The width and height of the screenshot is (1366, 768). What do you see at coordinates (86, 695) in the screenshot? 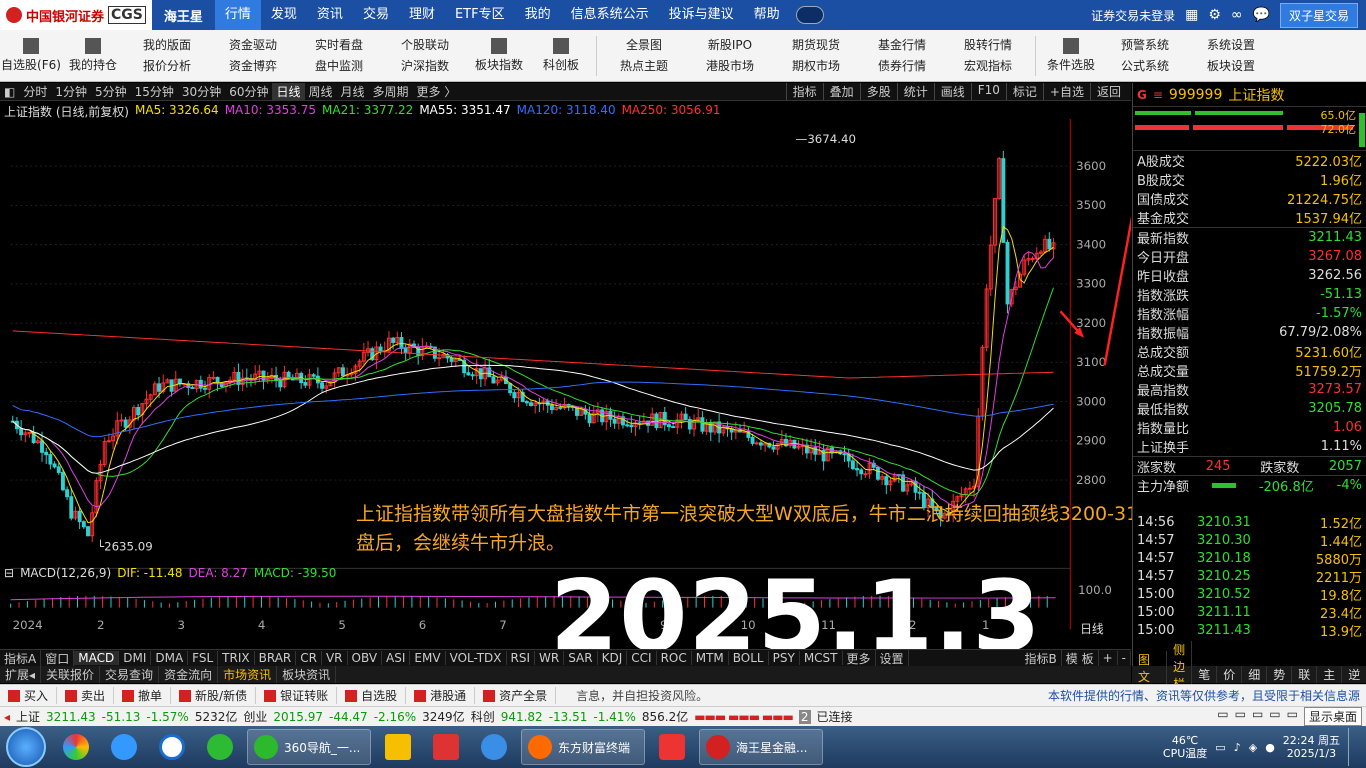
I see `trade-button: 卖出` at bounding box center [86, 695].